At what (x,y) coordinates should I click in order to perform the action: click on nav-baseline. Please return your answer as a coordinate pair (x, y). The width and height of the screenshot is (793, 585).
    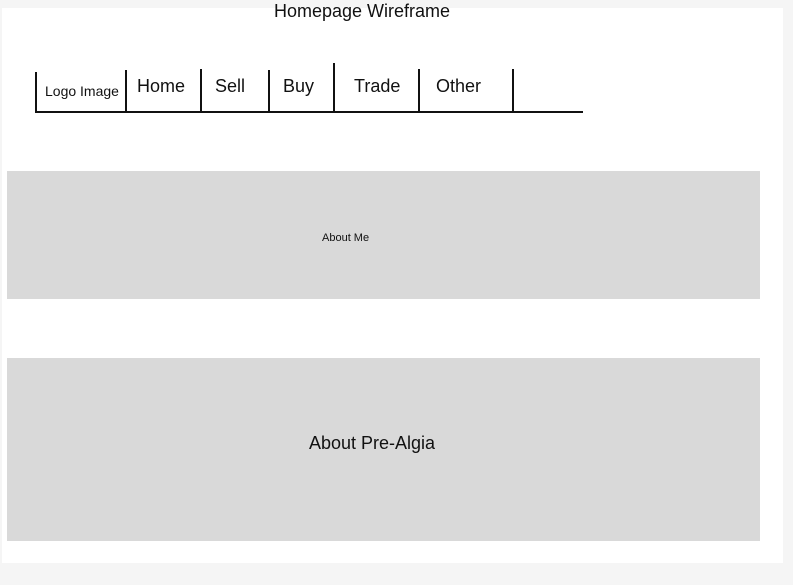
    Looking at the image, I should click on (309, 112).